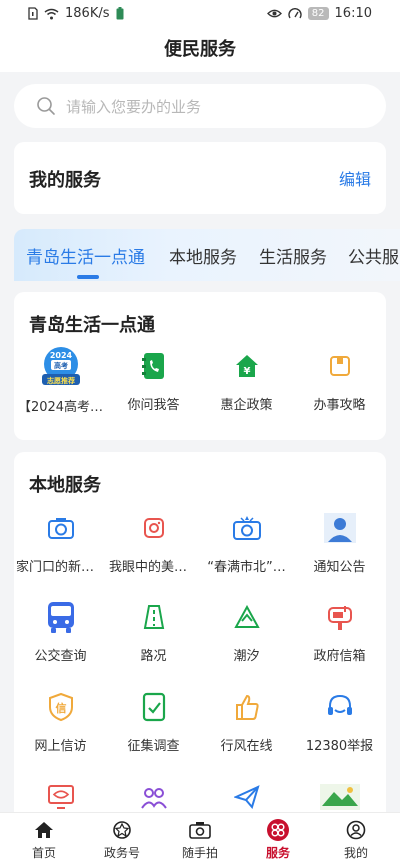 The height and width of the screenshot is (866, 400). I want to click on nav-mine: 我的, so click(356, 840).